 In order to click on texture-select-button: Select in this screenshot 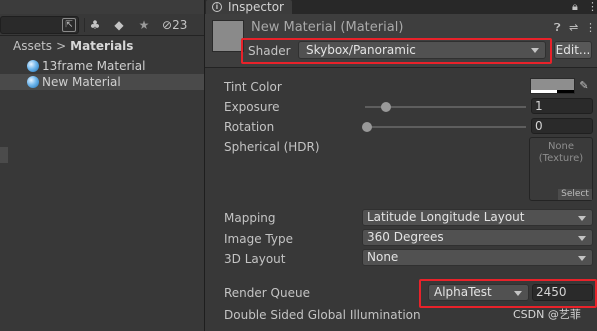, I will do `click(575, 194)`.